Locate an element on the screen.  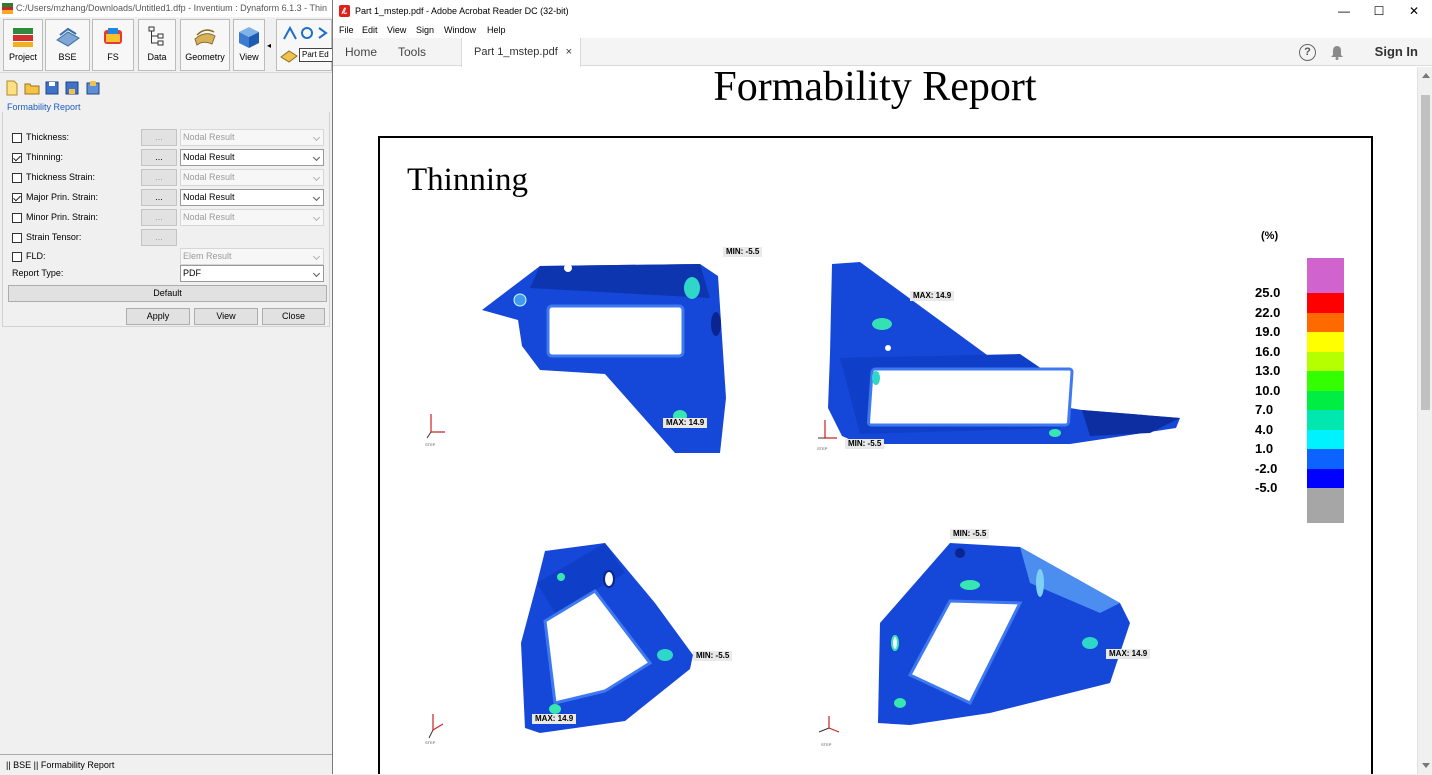
tab-home: Home is located at coordinates (361, 52).